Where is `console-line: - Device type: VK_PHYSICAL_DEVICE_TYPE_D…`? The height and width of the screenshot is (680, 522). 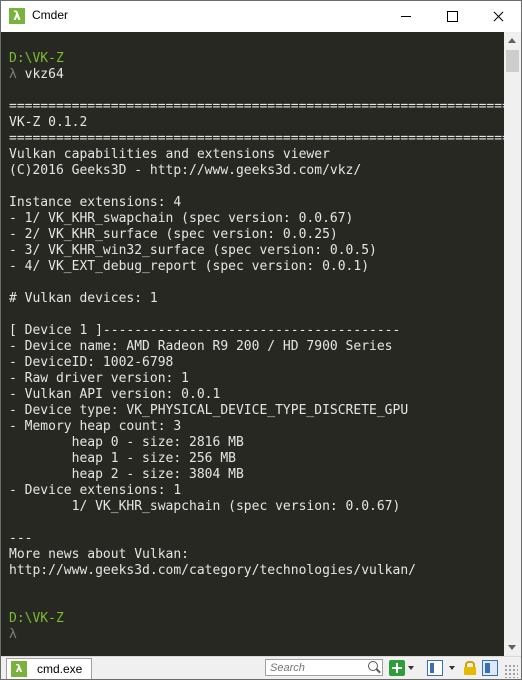 console-line: - Device type: VK_PHYSICAL_DEVICE_TYPE_D… is located at coordinates (209, 410).